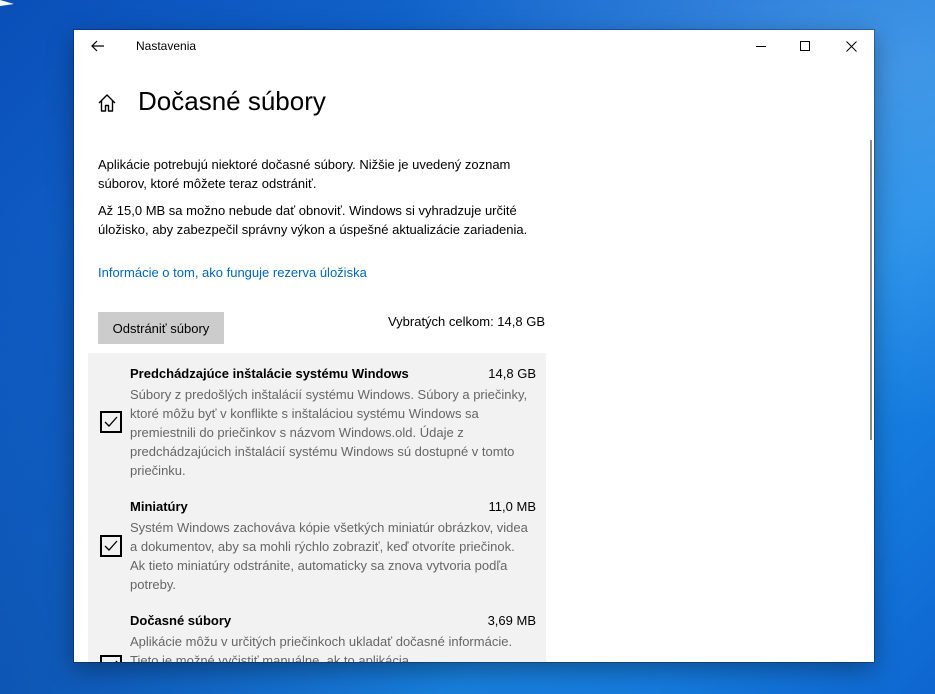 The height and width of the screenshot is (694, 935). What do you see at coordinates (512, 506) in the screenshot?
I see `item-size: 11,0 MB` at bounding box center [512, 506].